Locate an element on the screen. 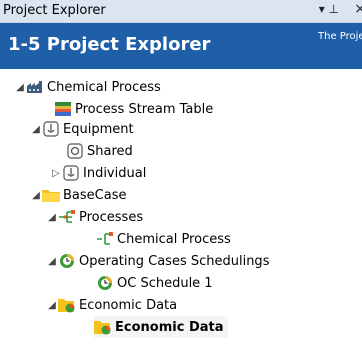  close-button: × is located at coordinates (358, 9).